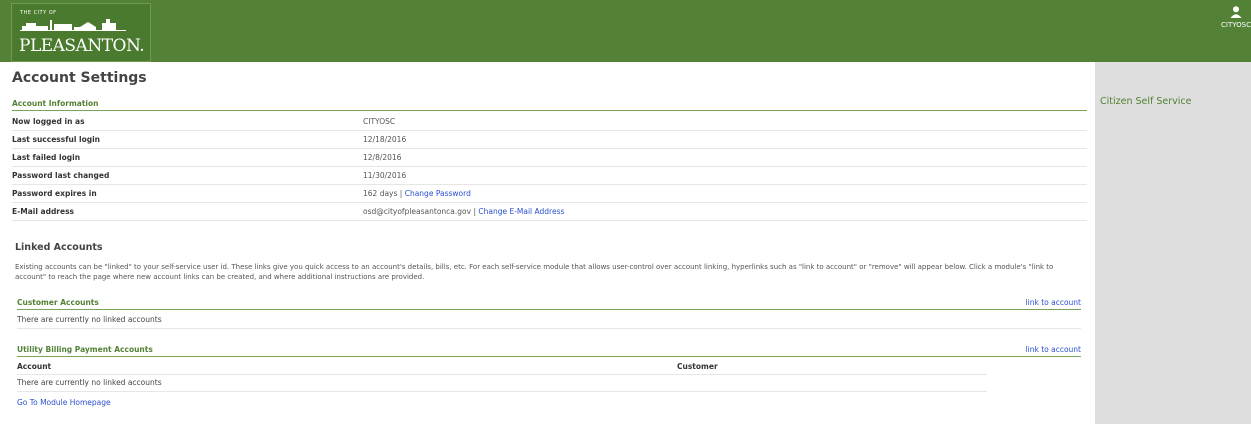 This screenshot has width=1251, height=424. I want to click on user-icon, so click(1236, 12).